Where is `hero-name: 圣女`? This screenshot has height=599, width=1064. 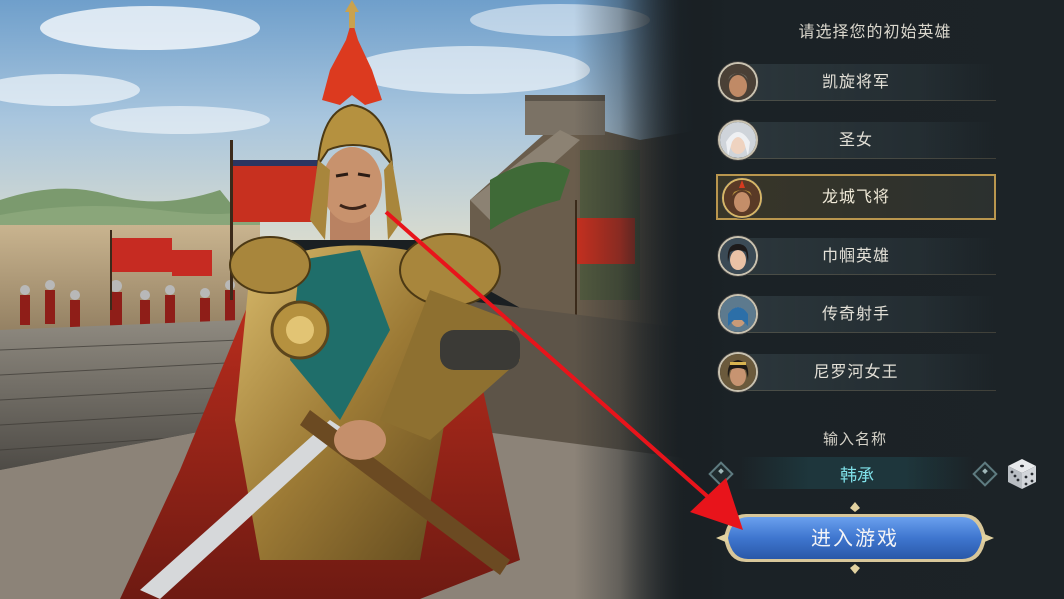 hero-name: 圣女 is located at coordinates (855, 139).